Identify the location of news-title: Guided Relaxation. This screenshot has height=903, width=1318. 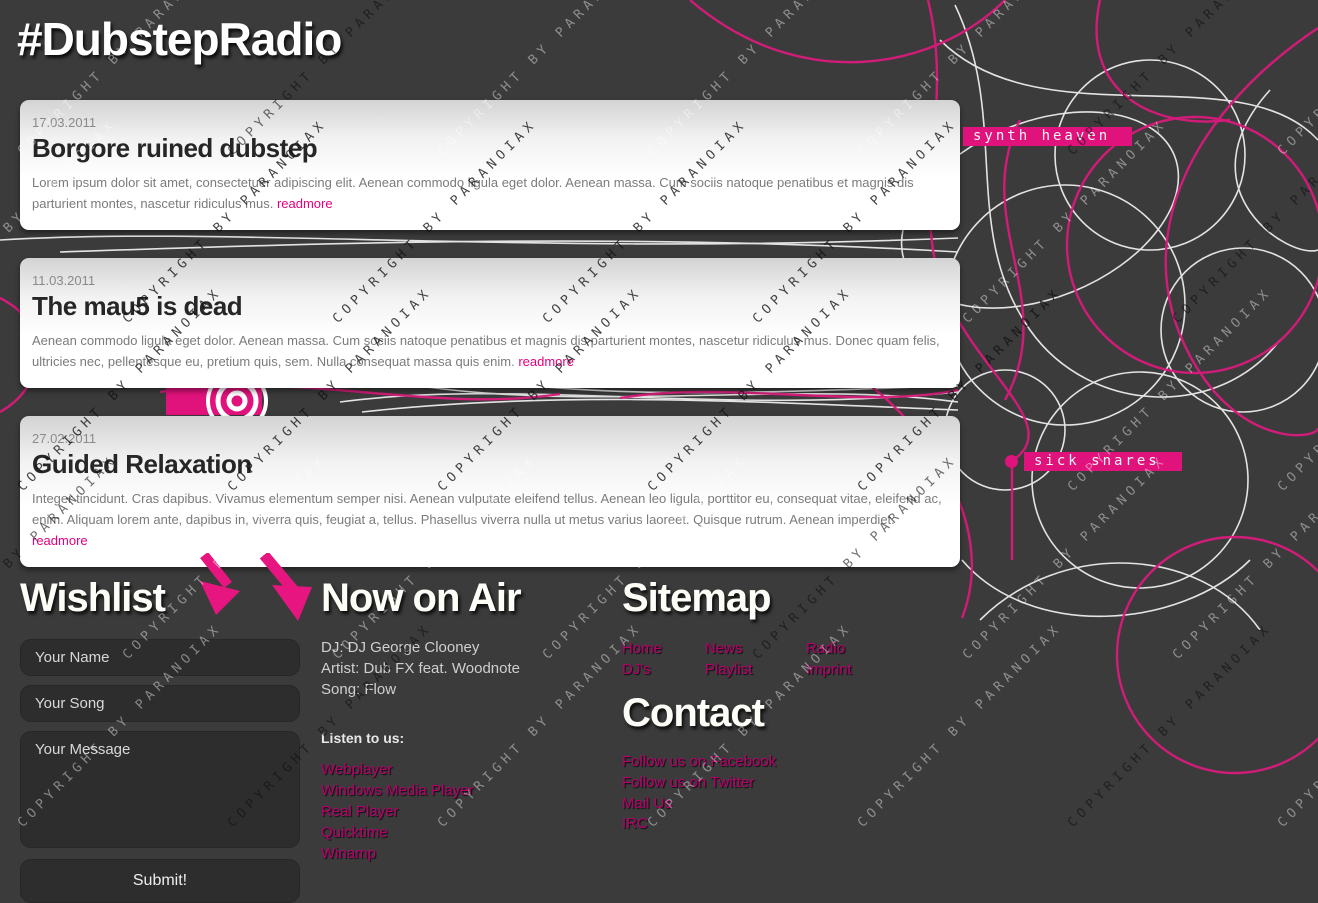
(142, 464).